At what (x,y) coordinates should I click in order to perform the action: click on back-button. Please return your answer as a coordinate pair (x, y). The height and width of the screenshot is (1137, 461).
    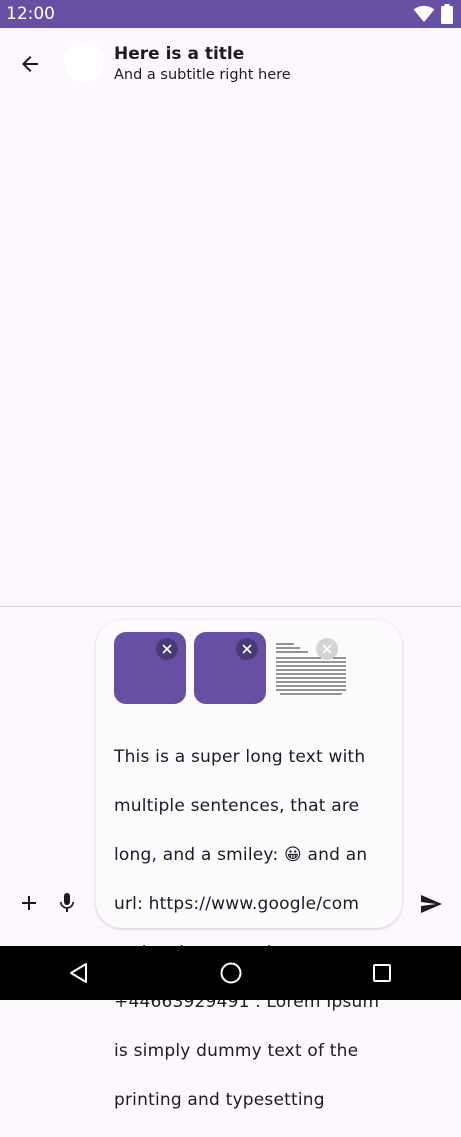
    Looking at the image, I should click on (32, 64).